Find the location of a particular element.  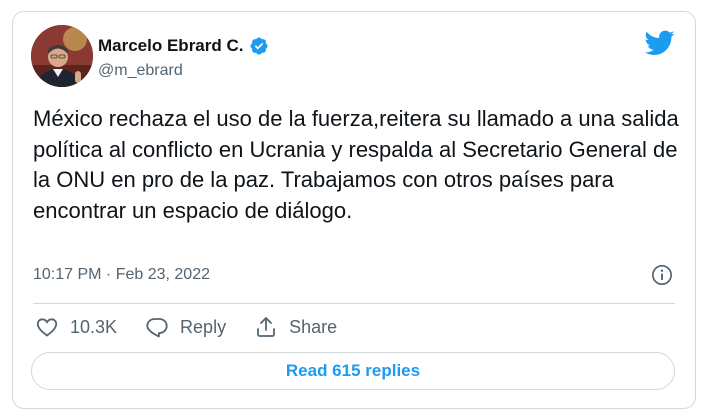

author-name: Marcelo Ebrard C. is located at coordinates (171, 46).